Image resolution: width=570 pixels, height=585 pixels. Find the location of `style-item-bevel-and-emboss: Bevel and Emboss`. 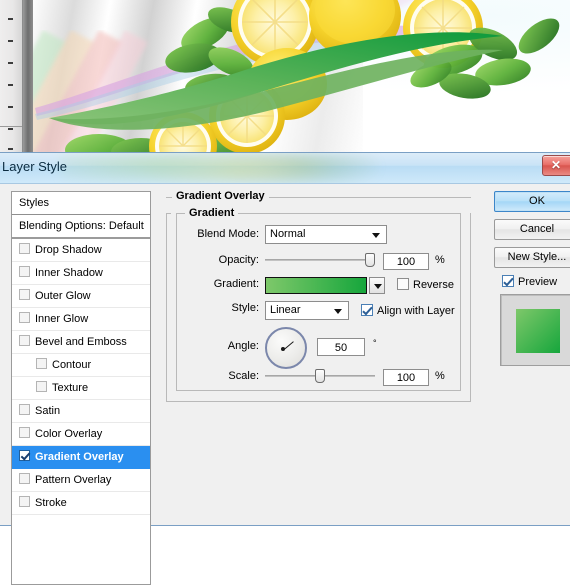

style-item-bevel-and-emboss: Bevel and Emboss is located at coordinates (81, 342).